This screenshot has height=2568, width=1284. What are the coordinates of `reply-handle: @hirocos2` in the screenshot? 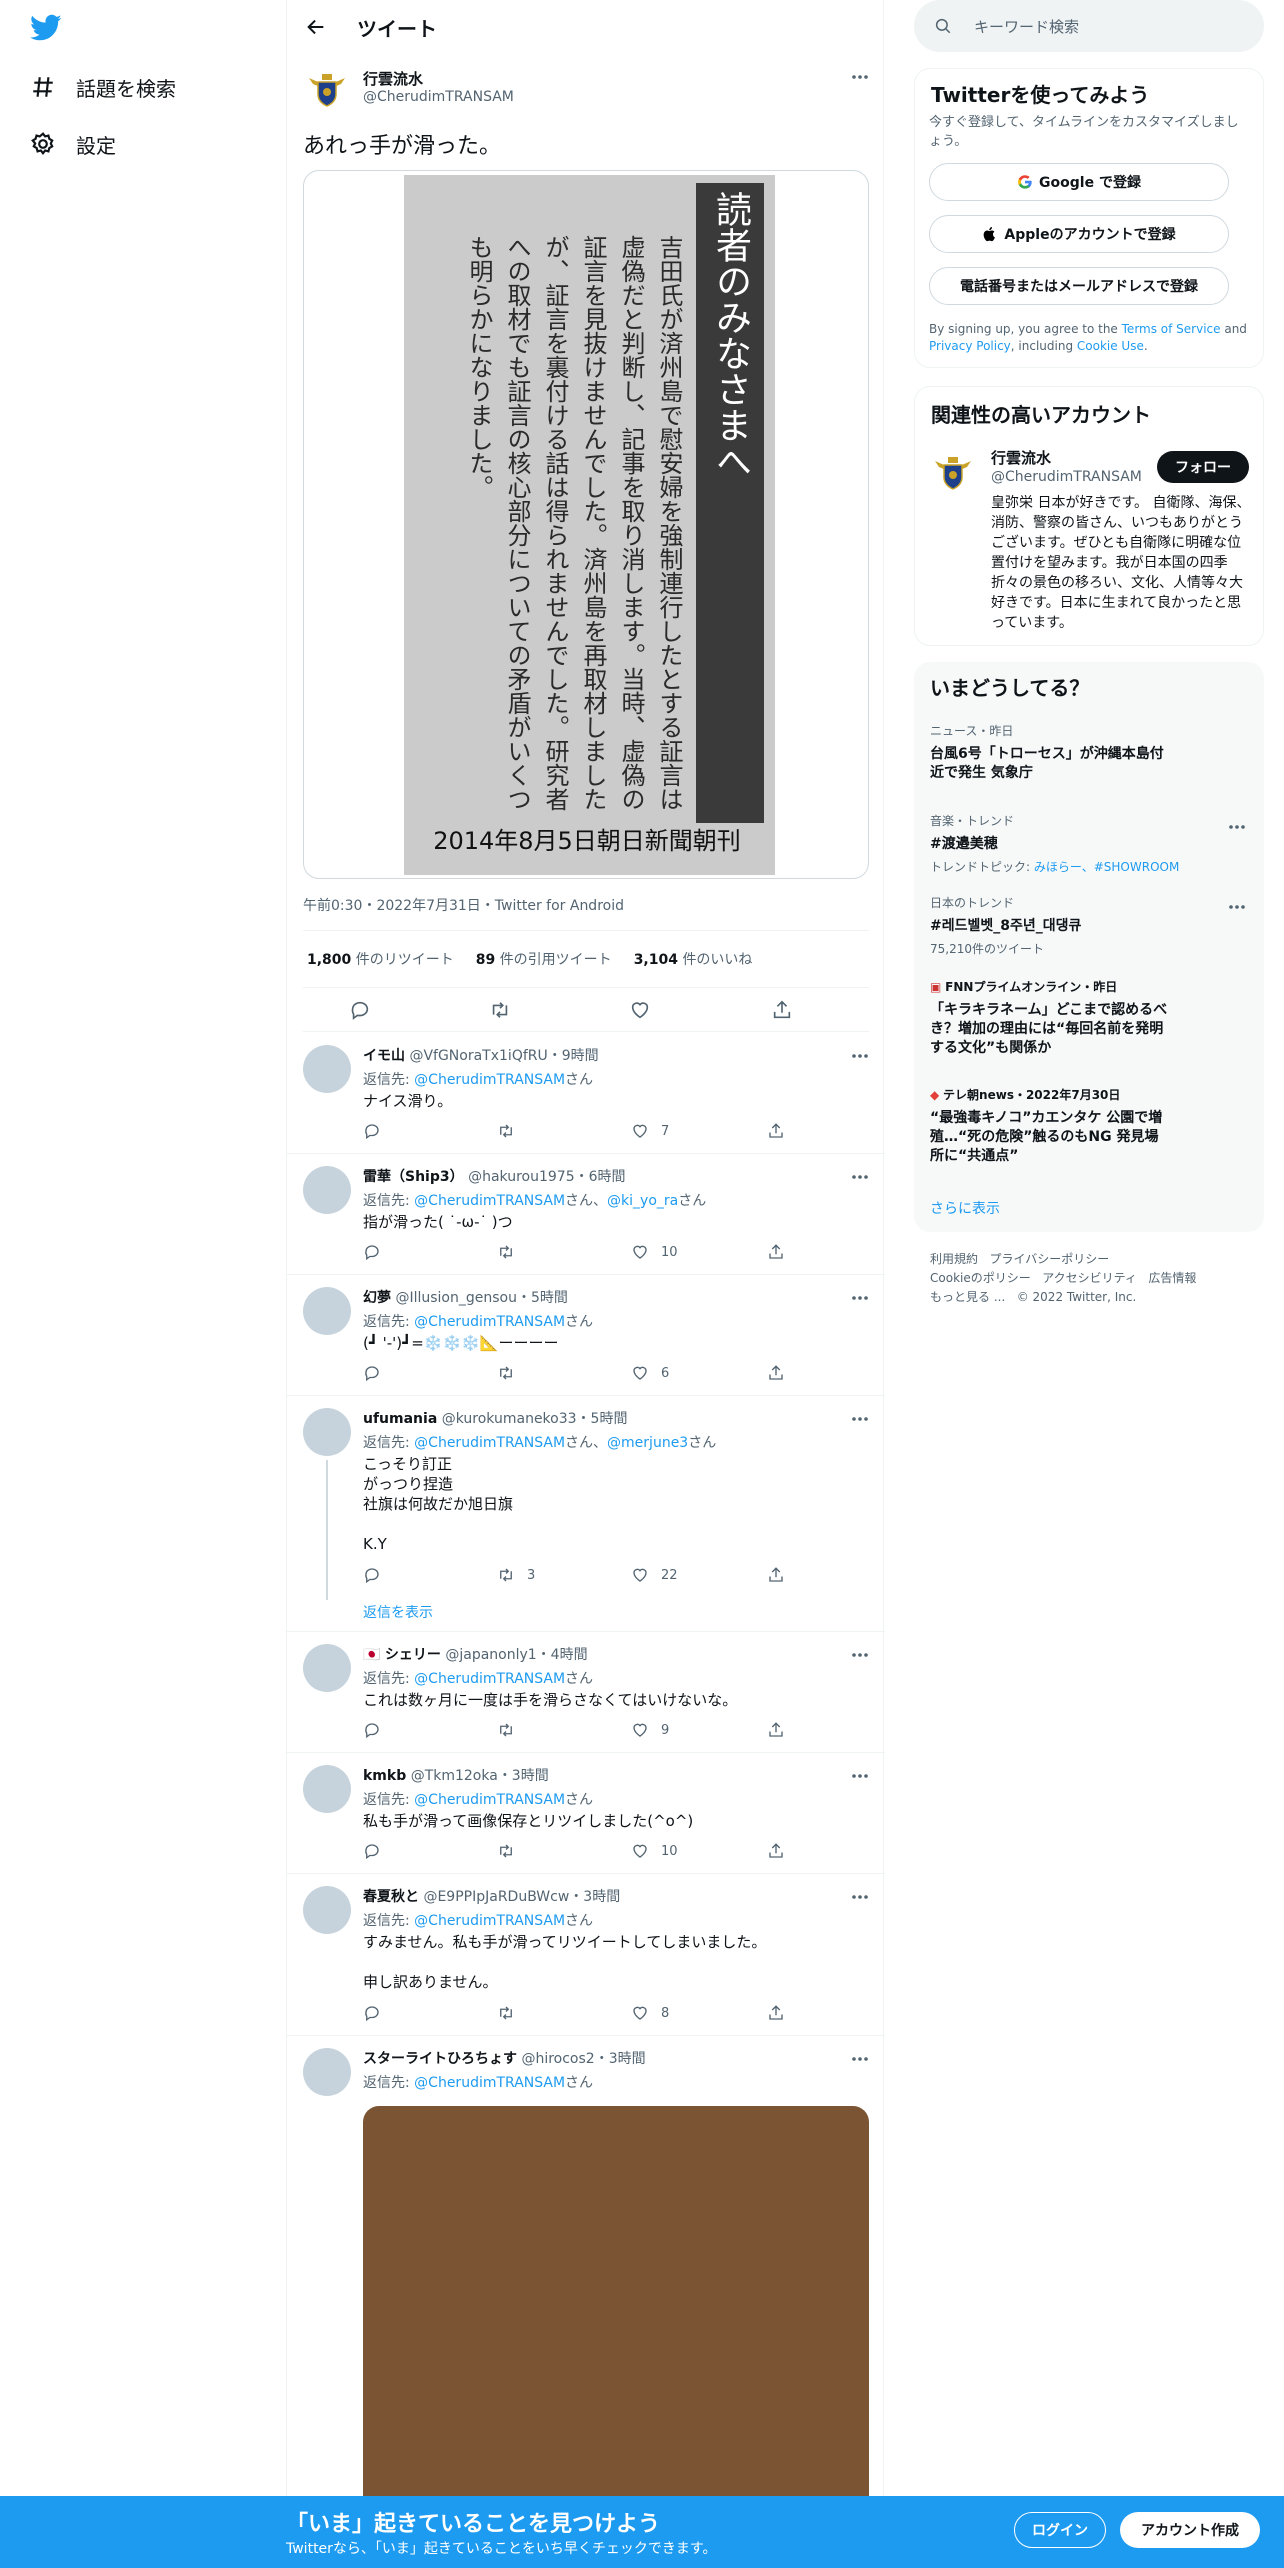 It's located at (557, 2059).